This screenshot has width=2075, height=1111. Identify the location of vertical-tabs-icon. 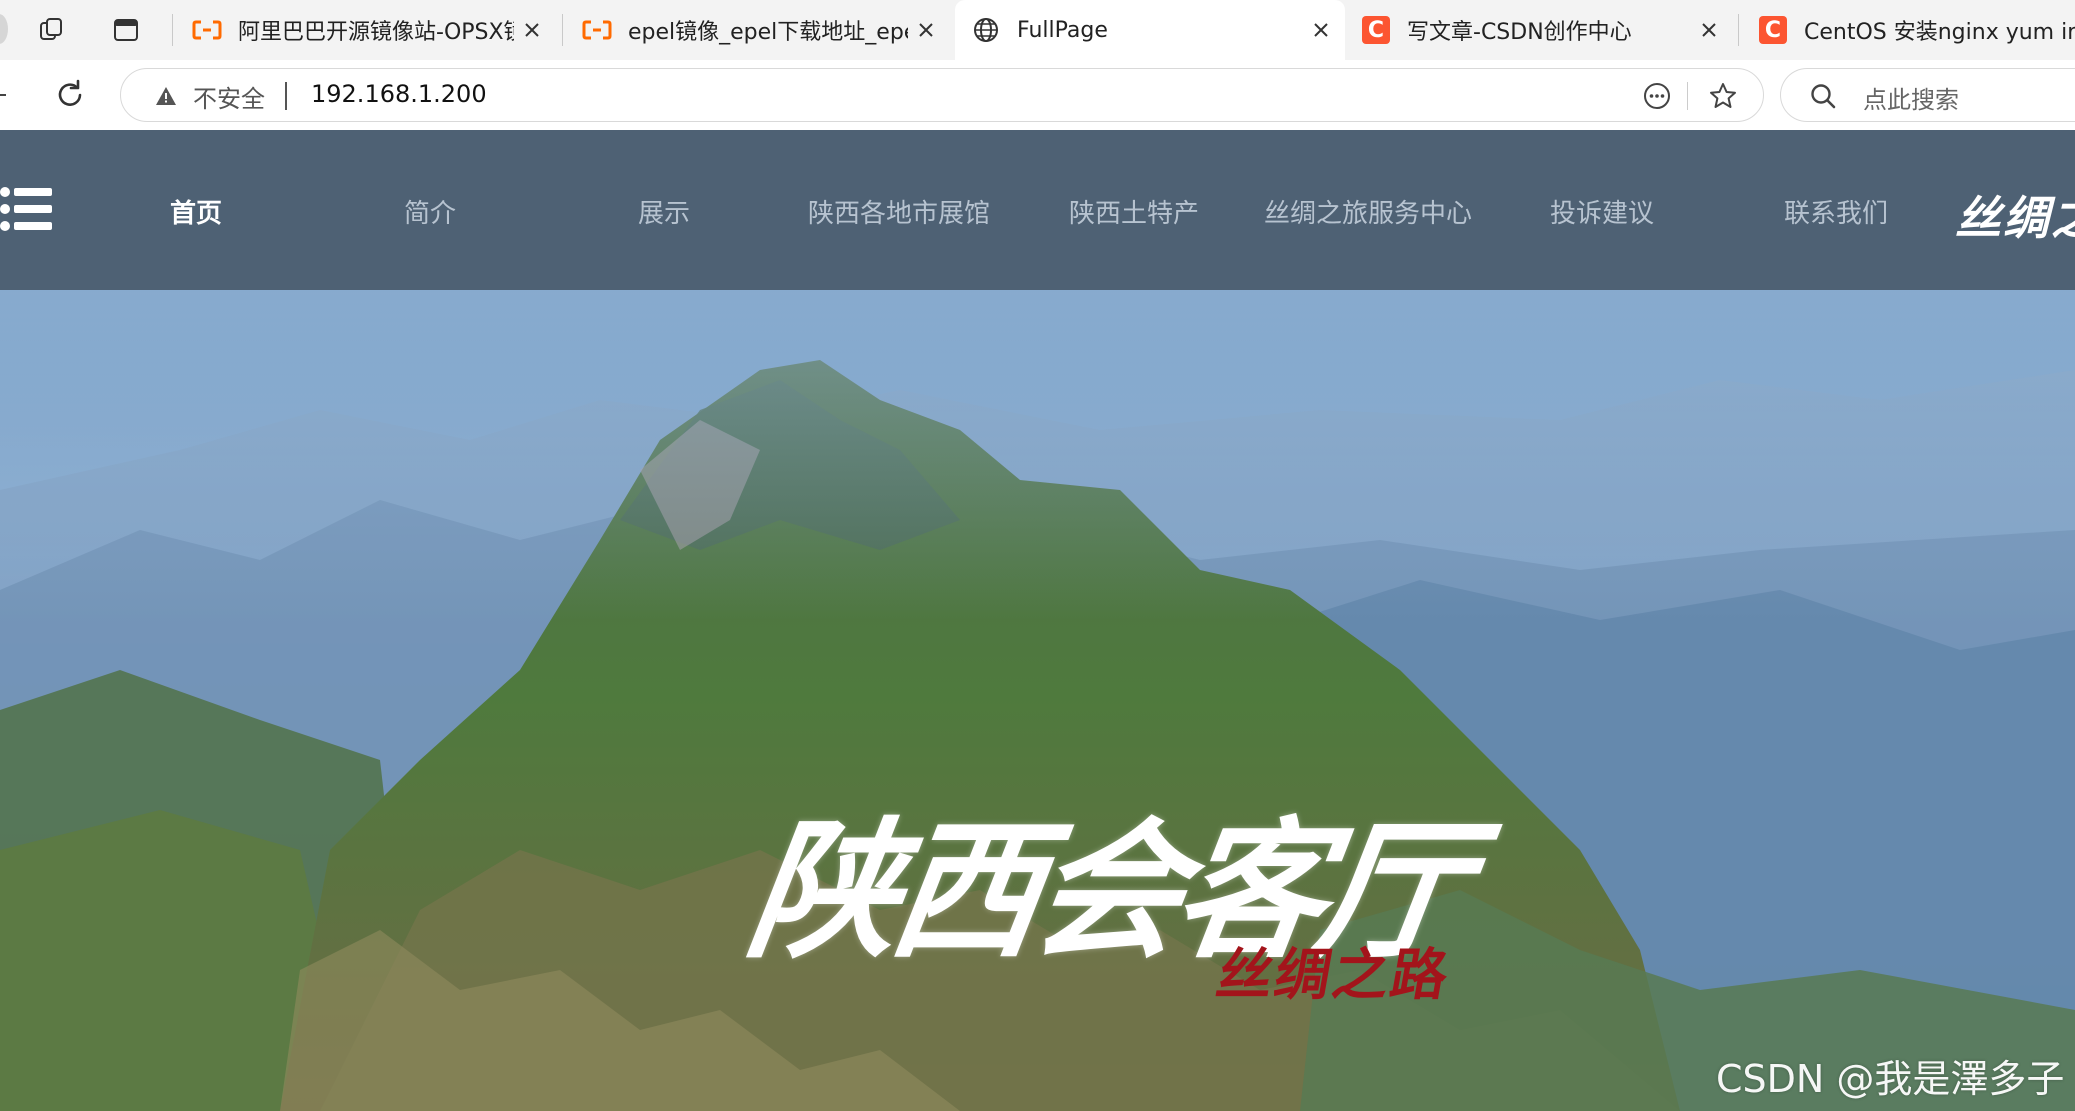
(126, 30).